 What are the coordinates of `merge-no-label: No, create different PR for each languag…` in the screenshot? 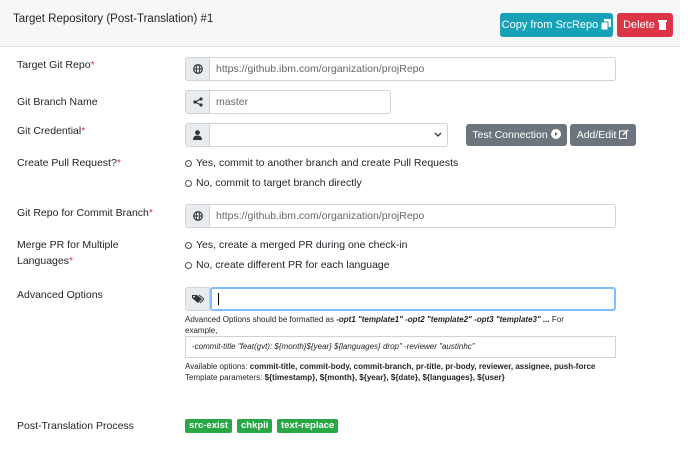 It's located at (293, 265).